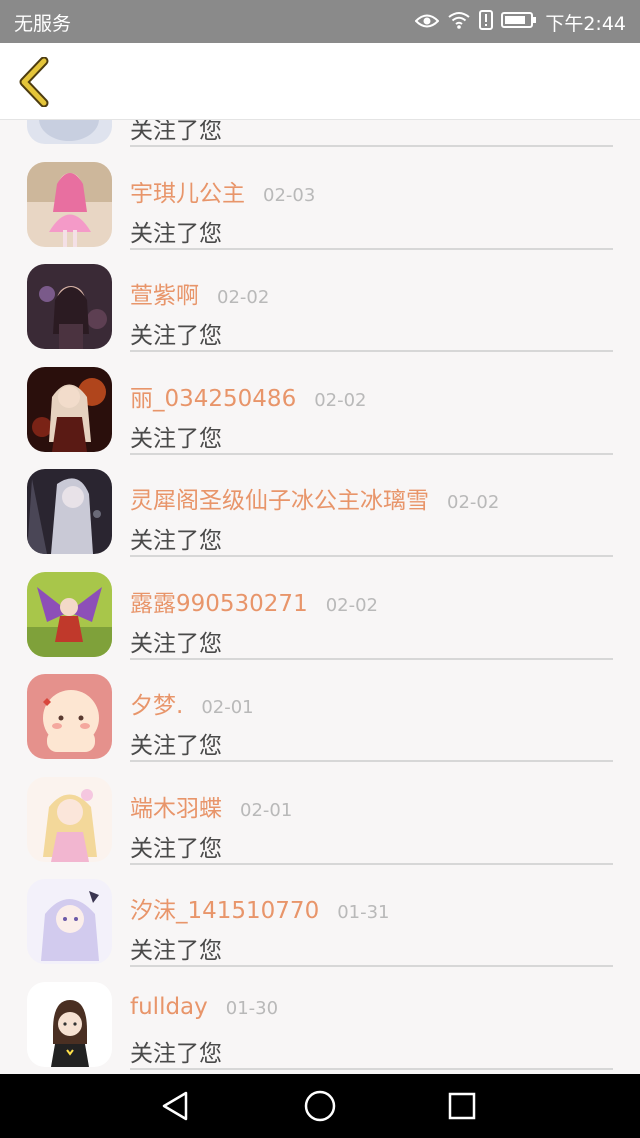 This screenshot has width=640, height=1138. I want to click on time-label: 下午2:44, so click(585, 24).